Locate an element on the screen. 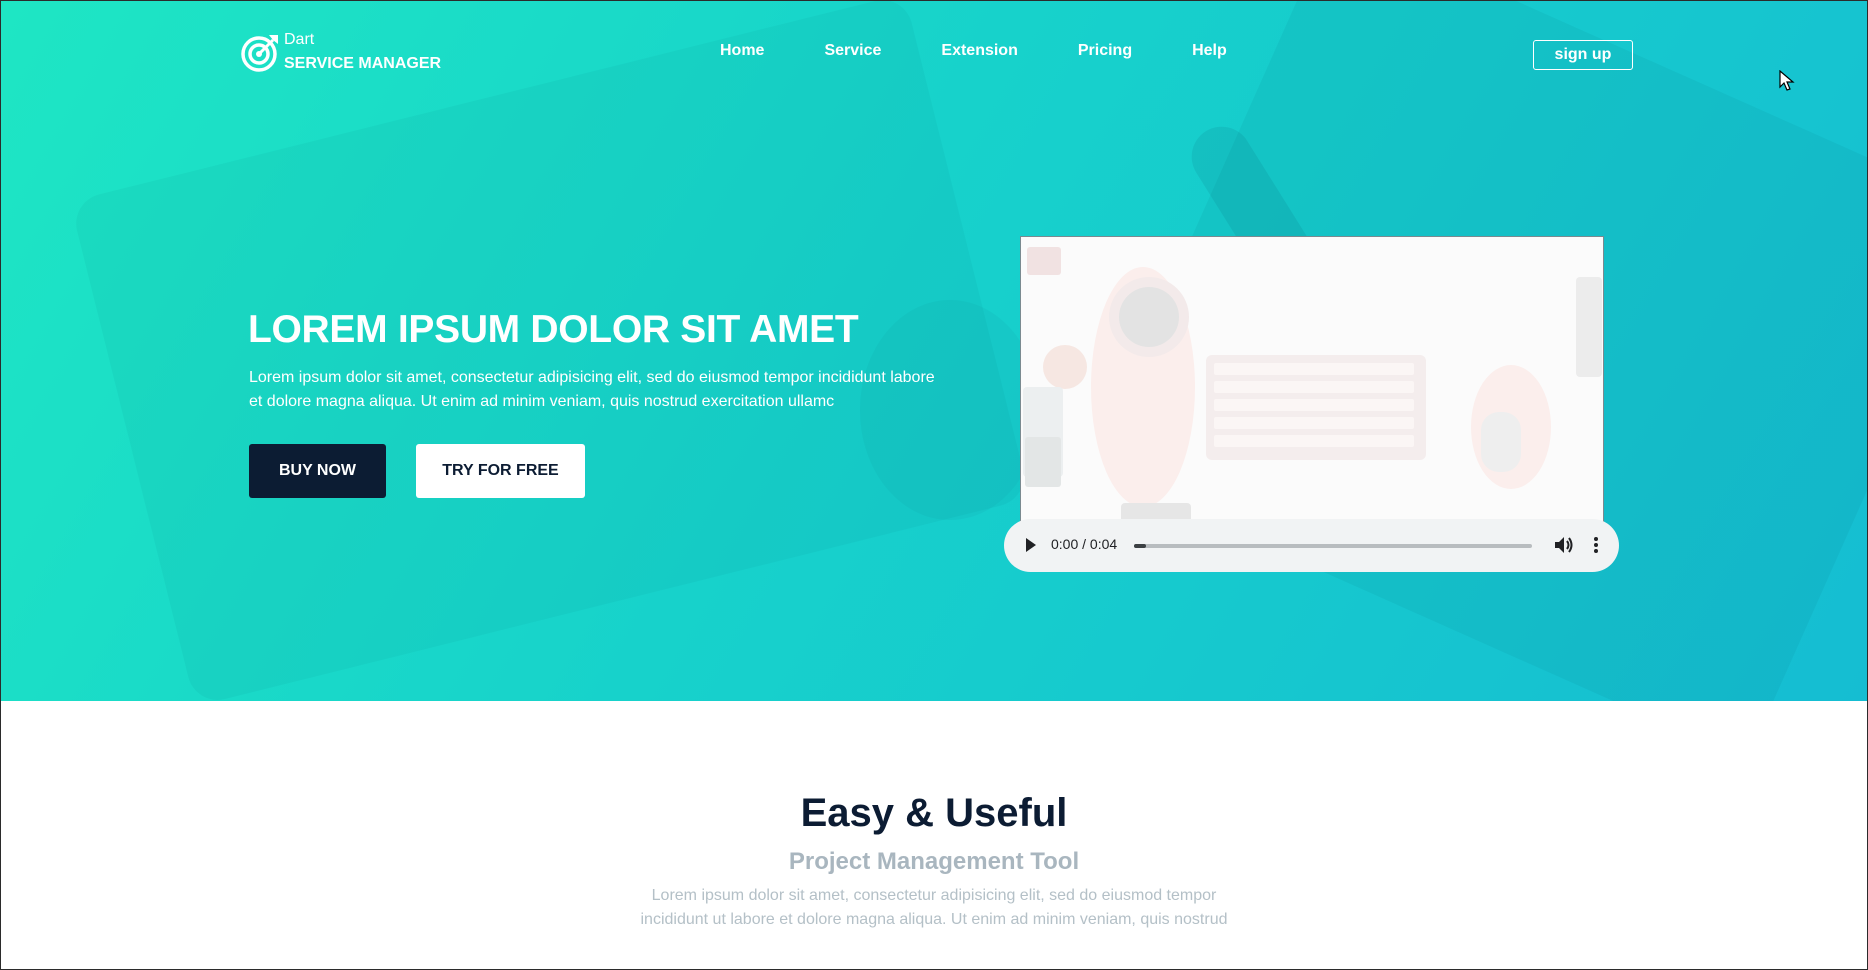 This screenshot has width=1868, height=970. buy-now-button: BUY NOW is located at coordinates (317, 471).